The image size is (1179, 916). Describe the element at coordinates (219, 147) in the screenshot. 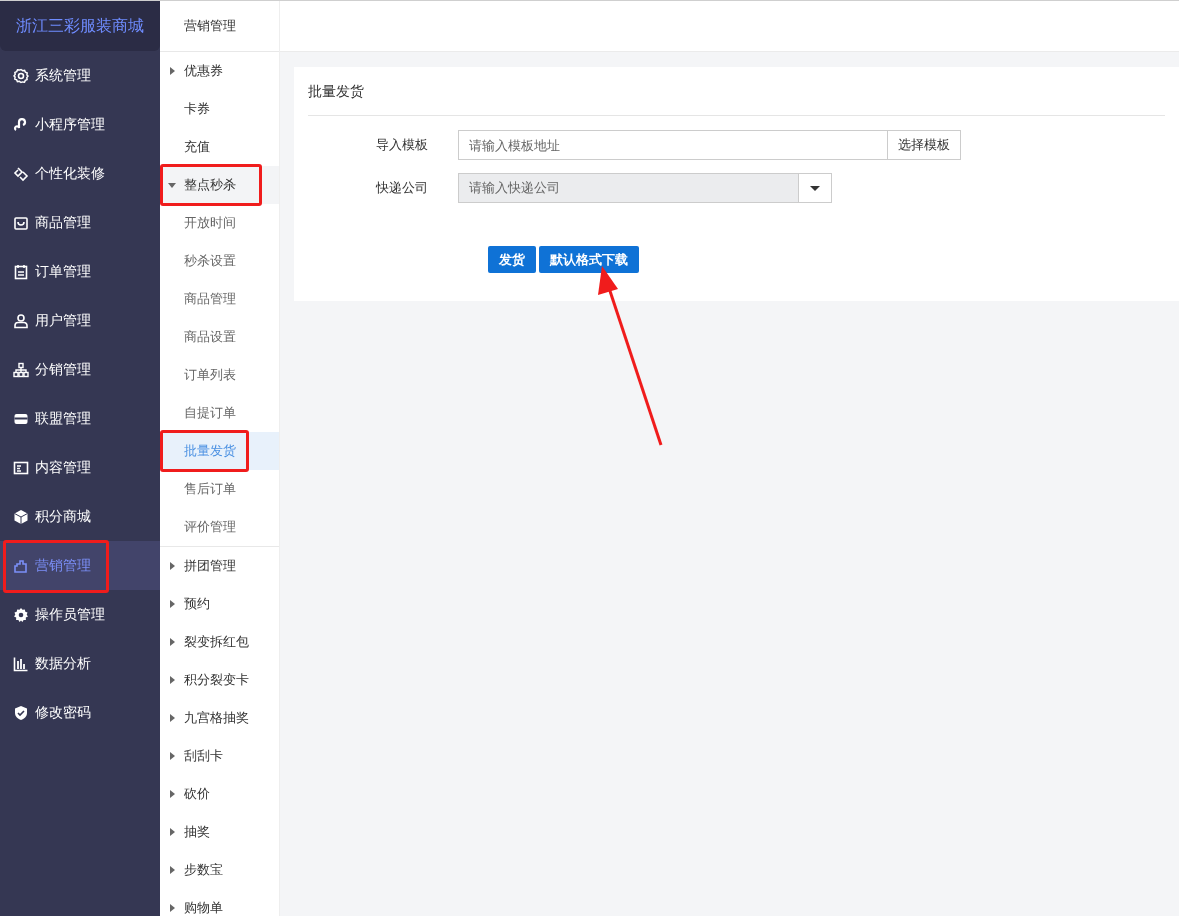

I see `submenu-item: 充值` at that location.